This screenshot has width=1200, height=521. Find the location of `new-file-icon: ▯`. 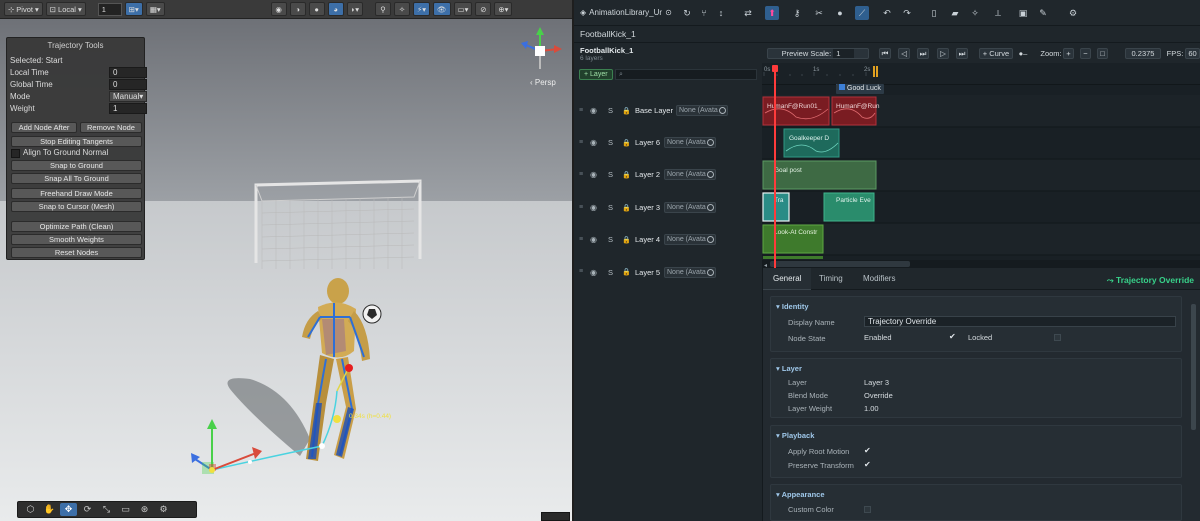

new-file-icon: ▯ is located at coordinates (934, 13).